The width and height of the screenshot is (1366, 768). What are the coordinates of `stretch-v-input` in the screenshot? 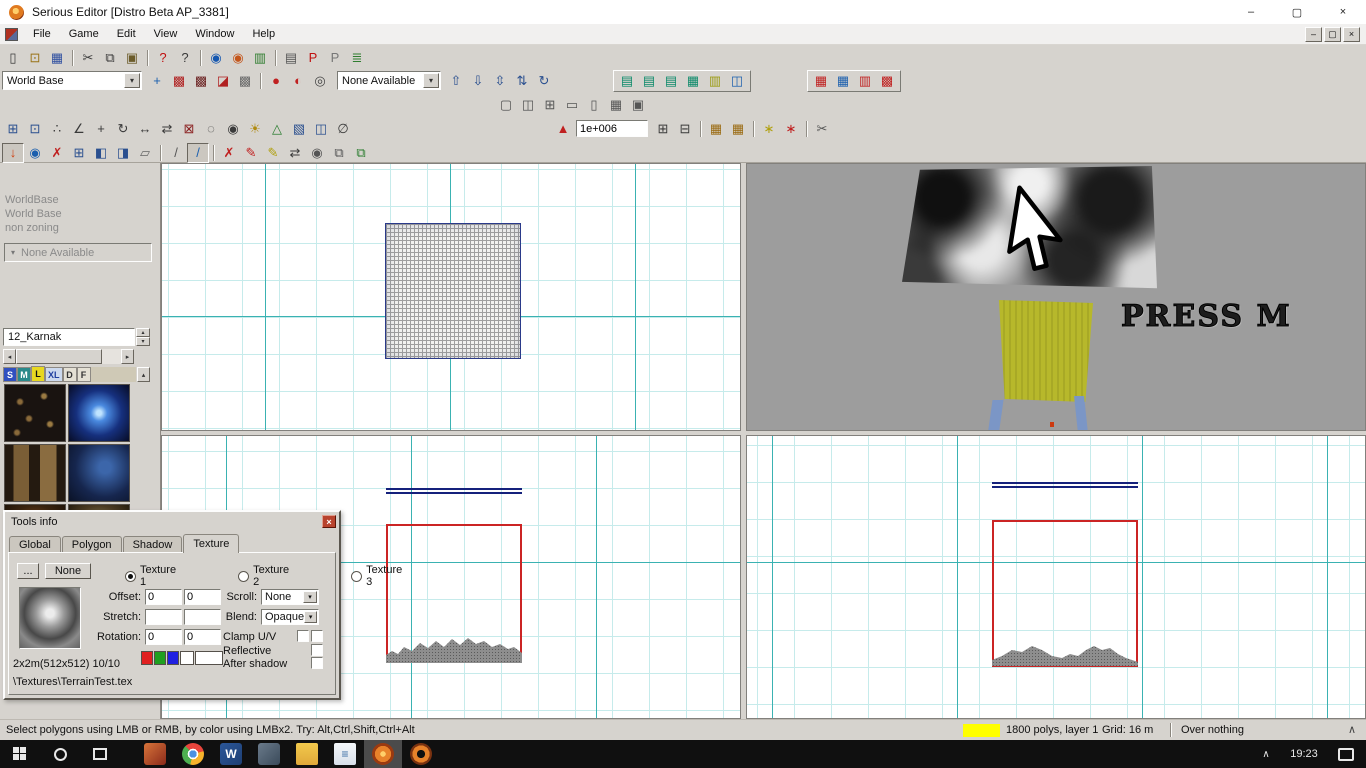 It's located at (202, 617).